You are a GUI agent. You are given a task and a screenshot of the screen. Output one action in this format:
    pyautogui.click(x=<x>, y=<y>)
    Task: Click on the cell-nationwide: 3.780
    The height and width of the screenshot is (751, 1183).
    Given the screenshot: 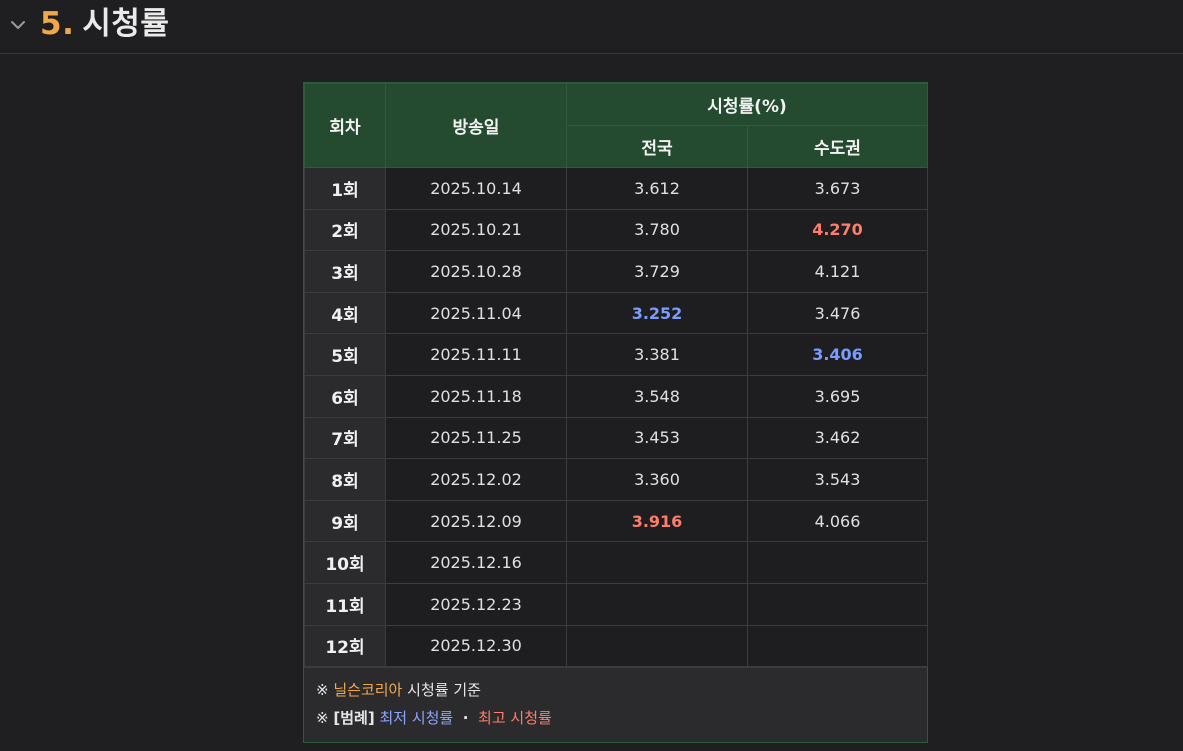 What is the action you would take?
    pyautogui.click(x=657, y=230)
    